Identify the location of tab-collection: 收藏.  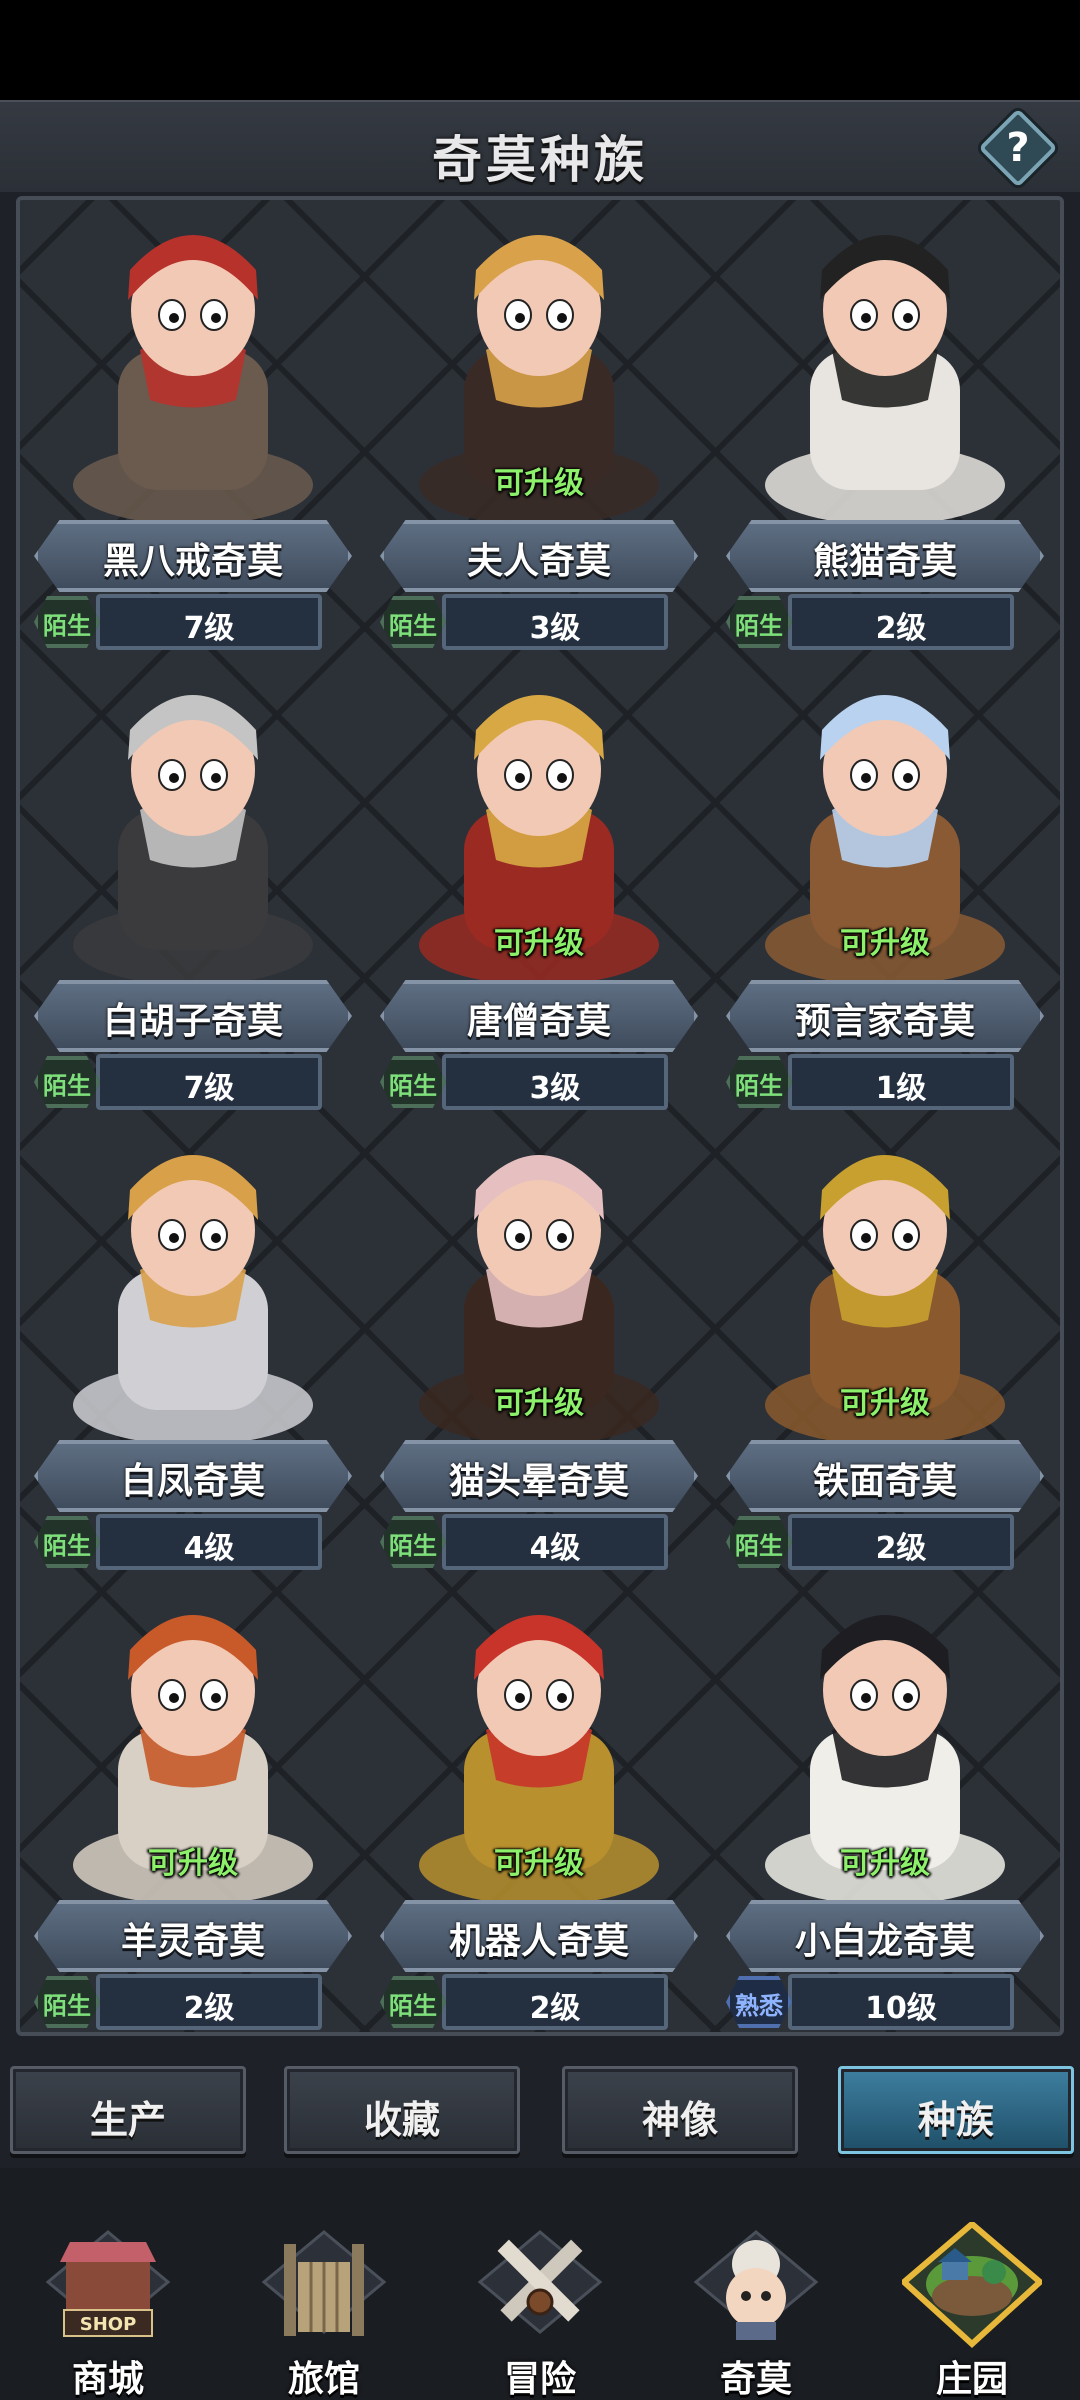
(402, 2110).